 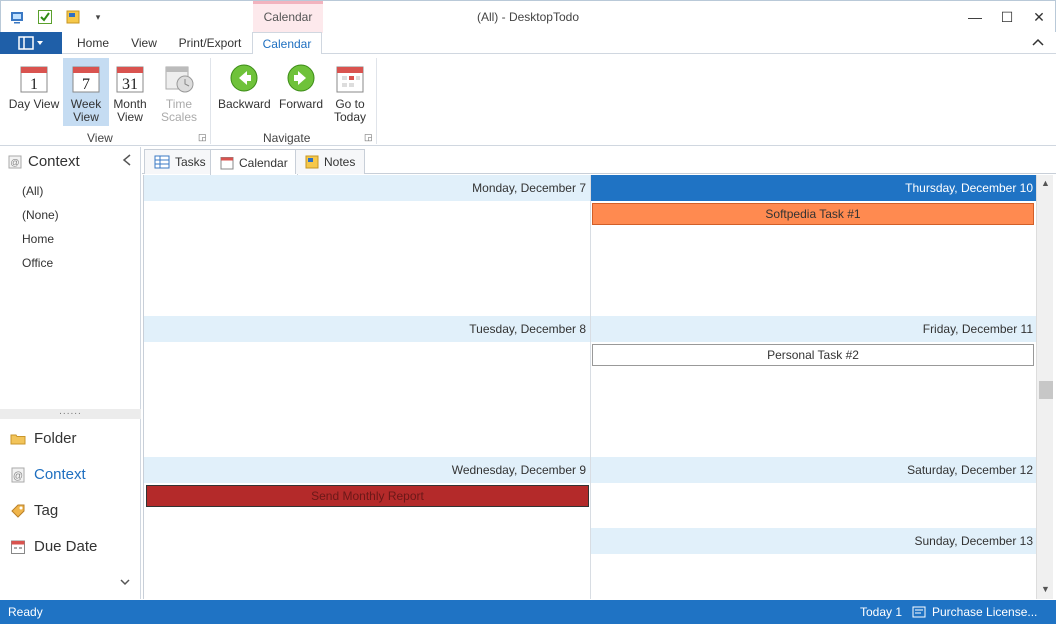 I want to click on scroll-down-icon: ▼, so click(x=1045, y=589).